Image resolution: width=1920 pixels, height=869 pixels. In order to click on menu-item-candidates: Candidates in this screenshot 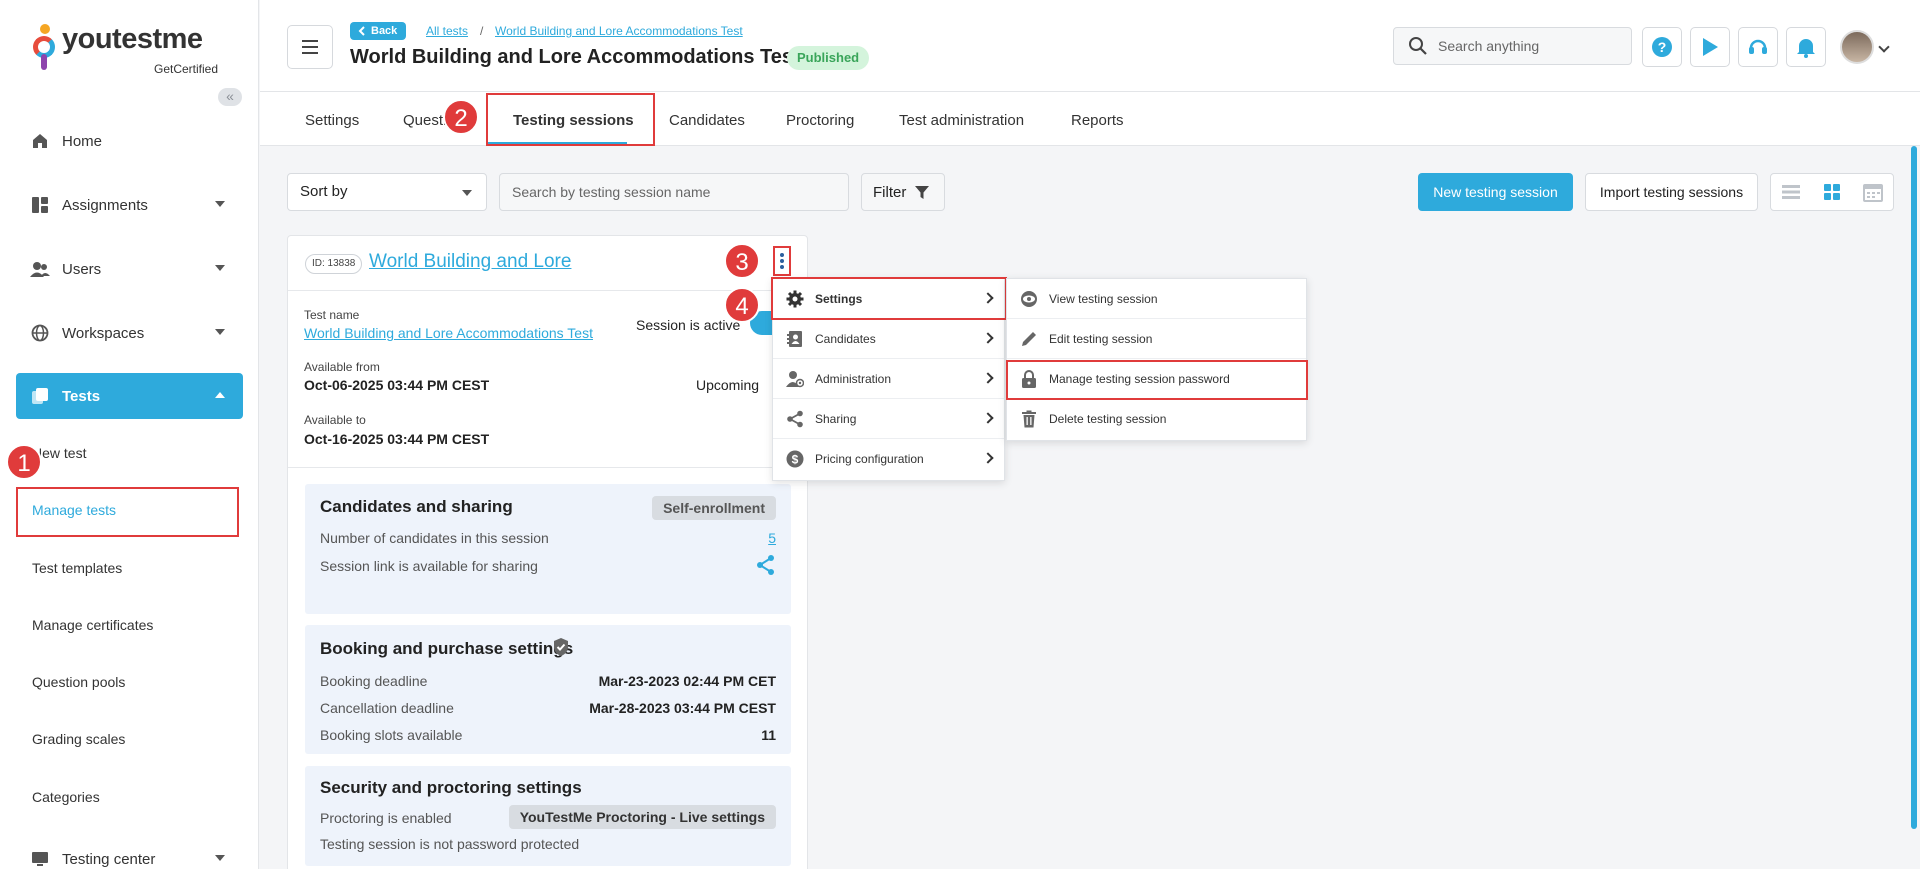, I will do `click(888, 339)`.